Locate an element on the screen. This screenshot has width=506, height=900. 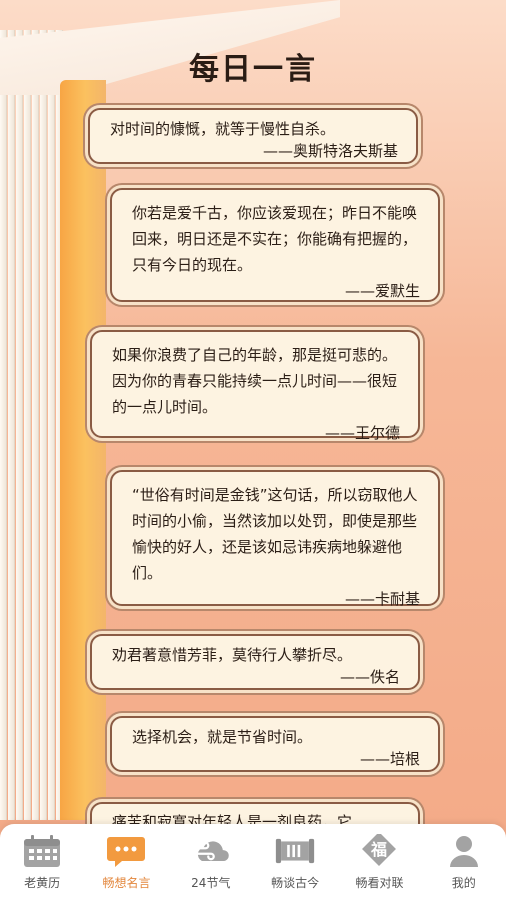
quote-author: ——佚名 is located at coordinates (369, 677).